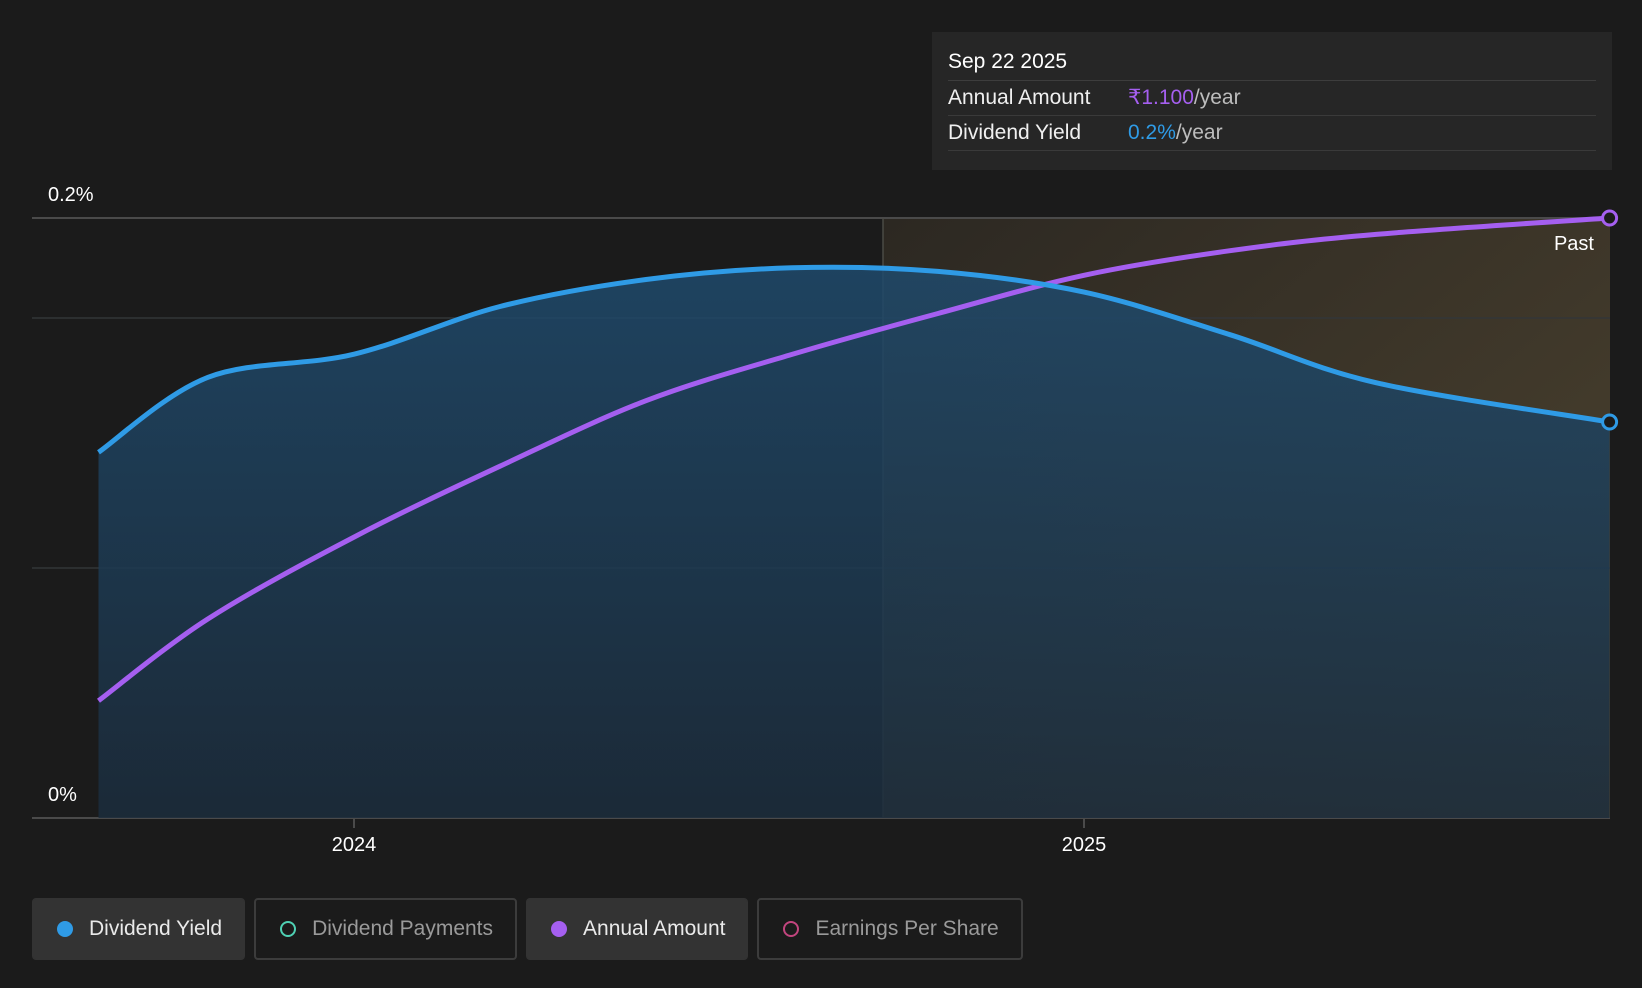  Describe the element at coordinates (1019, 97) in the screenshot. I see `tooltip-label: Annual Amount` at that location.